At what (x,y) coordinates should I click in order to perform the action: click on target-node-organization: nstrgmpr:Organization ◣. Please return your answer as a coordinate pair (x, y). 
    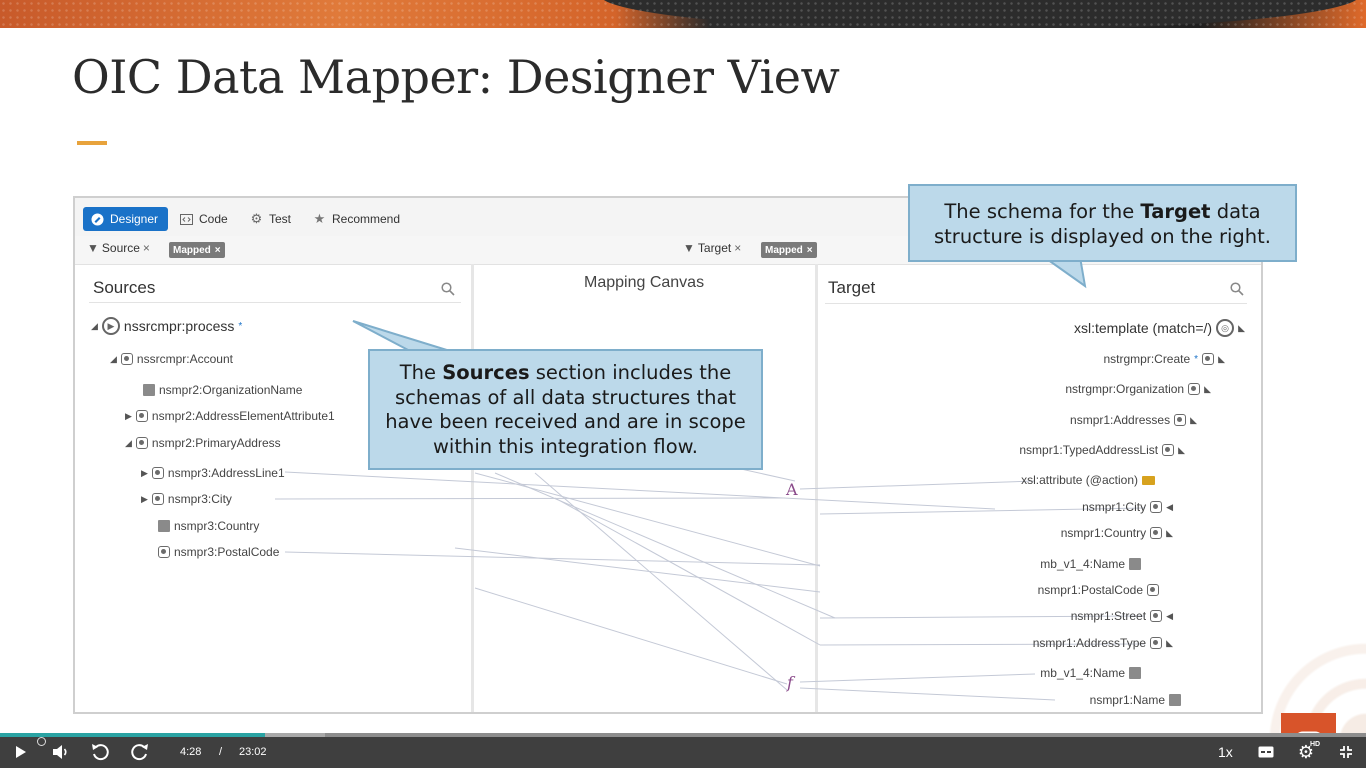
    Looking at the image, I should click on (1138, 389).